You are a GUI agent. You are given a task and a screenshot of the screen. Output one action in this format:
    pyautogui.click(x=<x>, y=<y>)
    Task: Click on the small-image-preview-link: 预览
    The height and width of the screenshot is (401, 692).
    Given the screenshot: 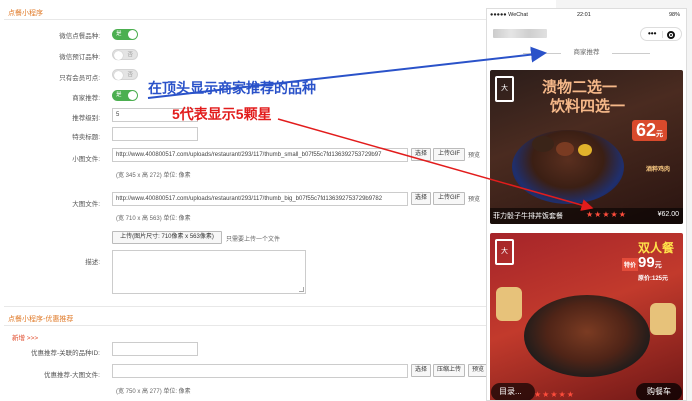 What is the action you would take?
    pyautogui.click(x=474, y=154)
    